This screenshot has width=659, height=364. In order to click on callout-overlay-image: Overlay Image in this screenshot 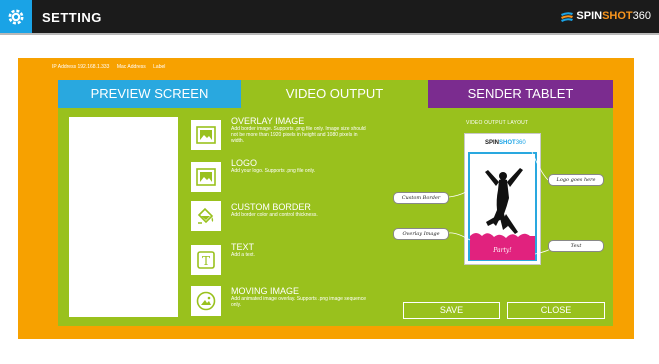, I will do `click(421, 234)`.